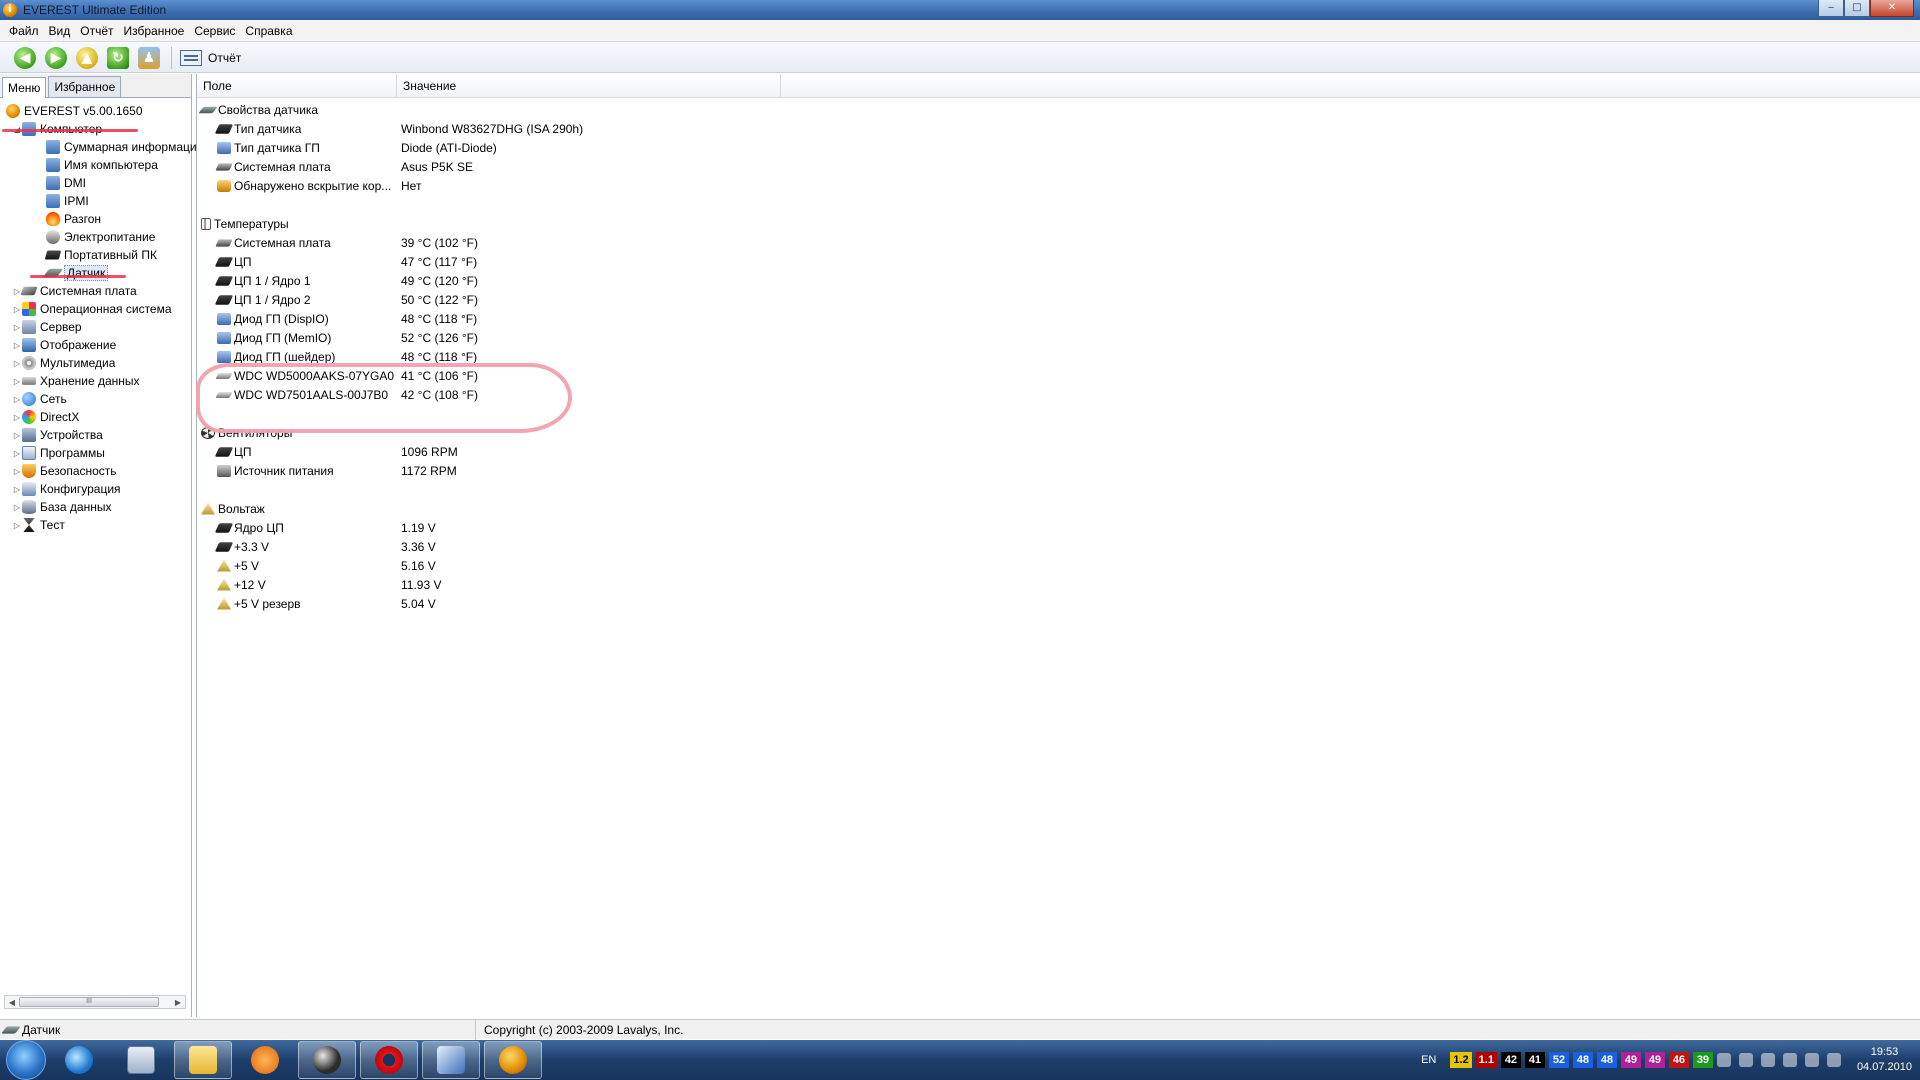 This screenshot has width=1920, height=1080. I want to click on sensor-row: Диод ГП (DispIO) 48 °C (118 °F), so click(1058, 318).